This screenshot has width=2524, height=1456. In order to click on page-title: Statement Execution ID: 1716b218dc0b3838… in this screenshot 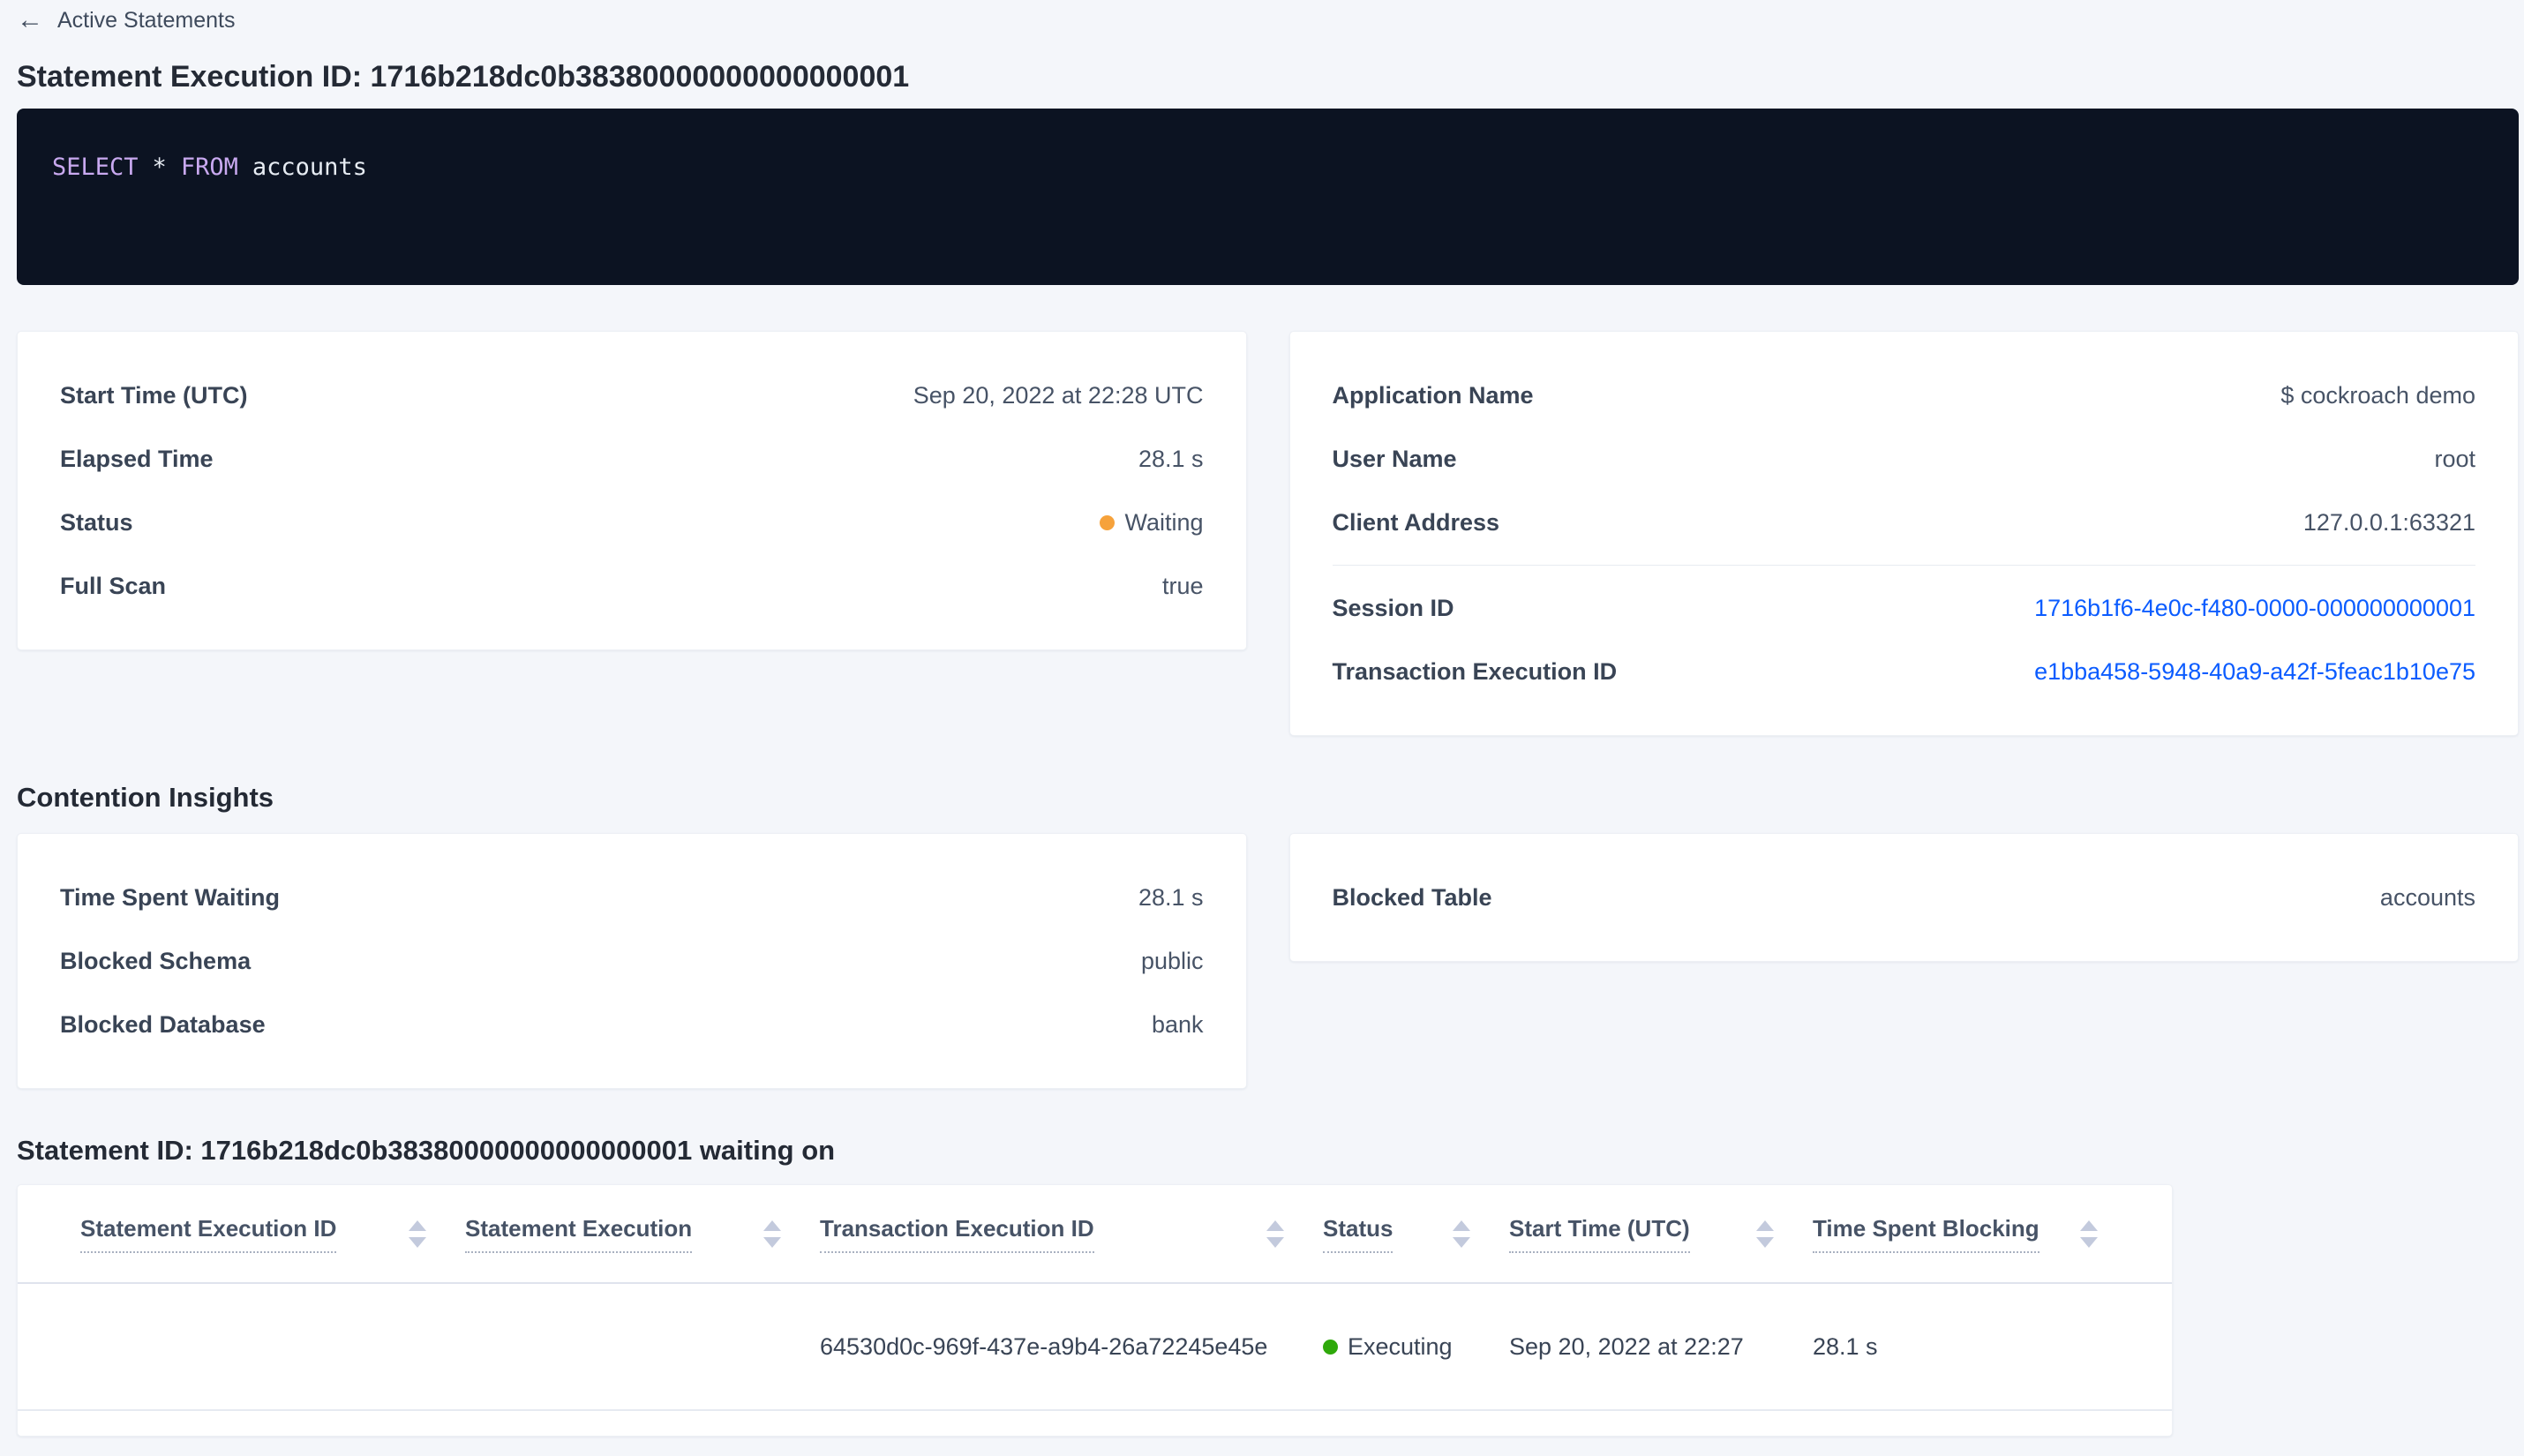, I will do `click(463, 77)`.